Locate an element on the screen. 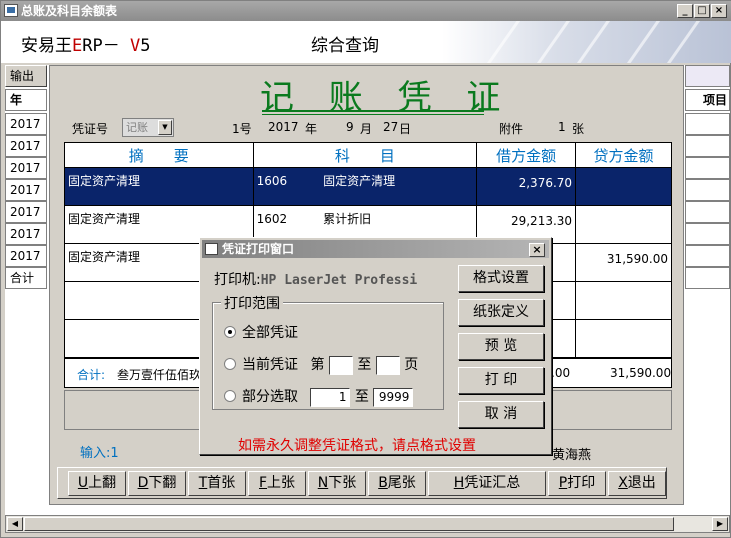  account-cell: 1606 固定资产清理 is located at coordinates (365, 186).